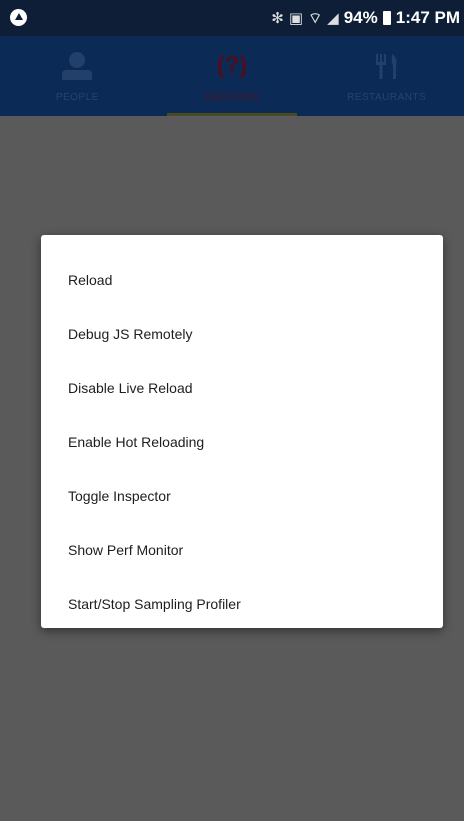  What do you see at coordinates (296, 18) in the screenshot?
I see `nfc-icon: ▣` at bounding box center [296, 18].